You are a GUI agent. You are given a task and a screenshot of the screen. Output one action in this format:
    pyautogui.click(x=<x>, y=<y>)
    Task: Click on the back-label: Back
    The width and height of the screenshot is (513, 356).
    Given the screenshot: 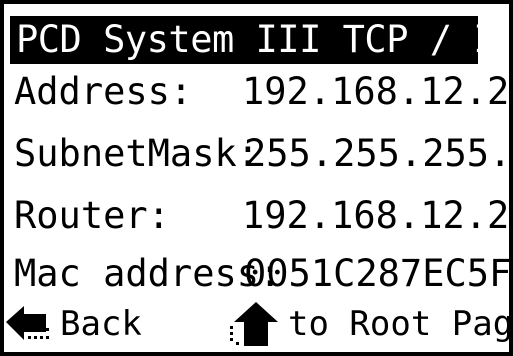 What is the action you would take?
    pyautogui.click(x=101, y=324)
    